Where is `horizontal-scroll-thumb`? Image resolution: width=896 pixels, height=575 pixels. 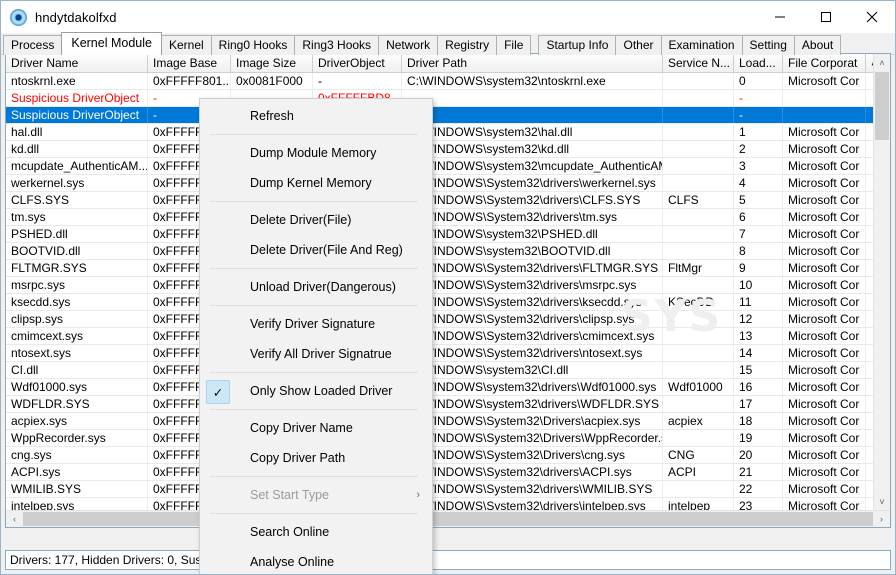
horizontal-scroll-thumb is located at coordinates (448, 519).